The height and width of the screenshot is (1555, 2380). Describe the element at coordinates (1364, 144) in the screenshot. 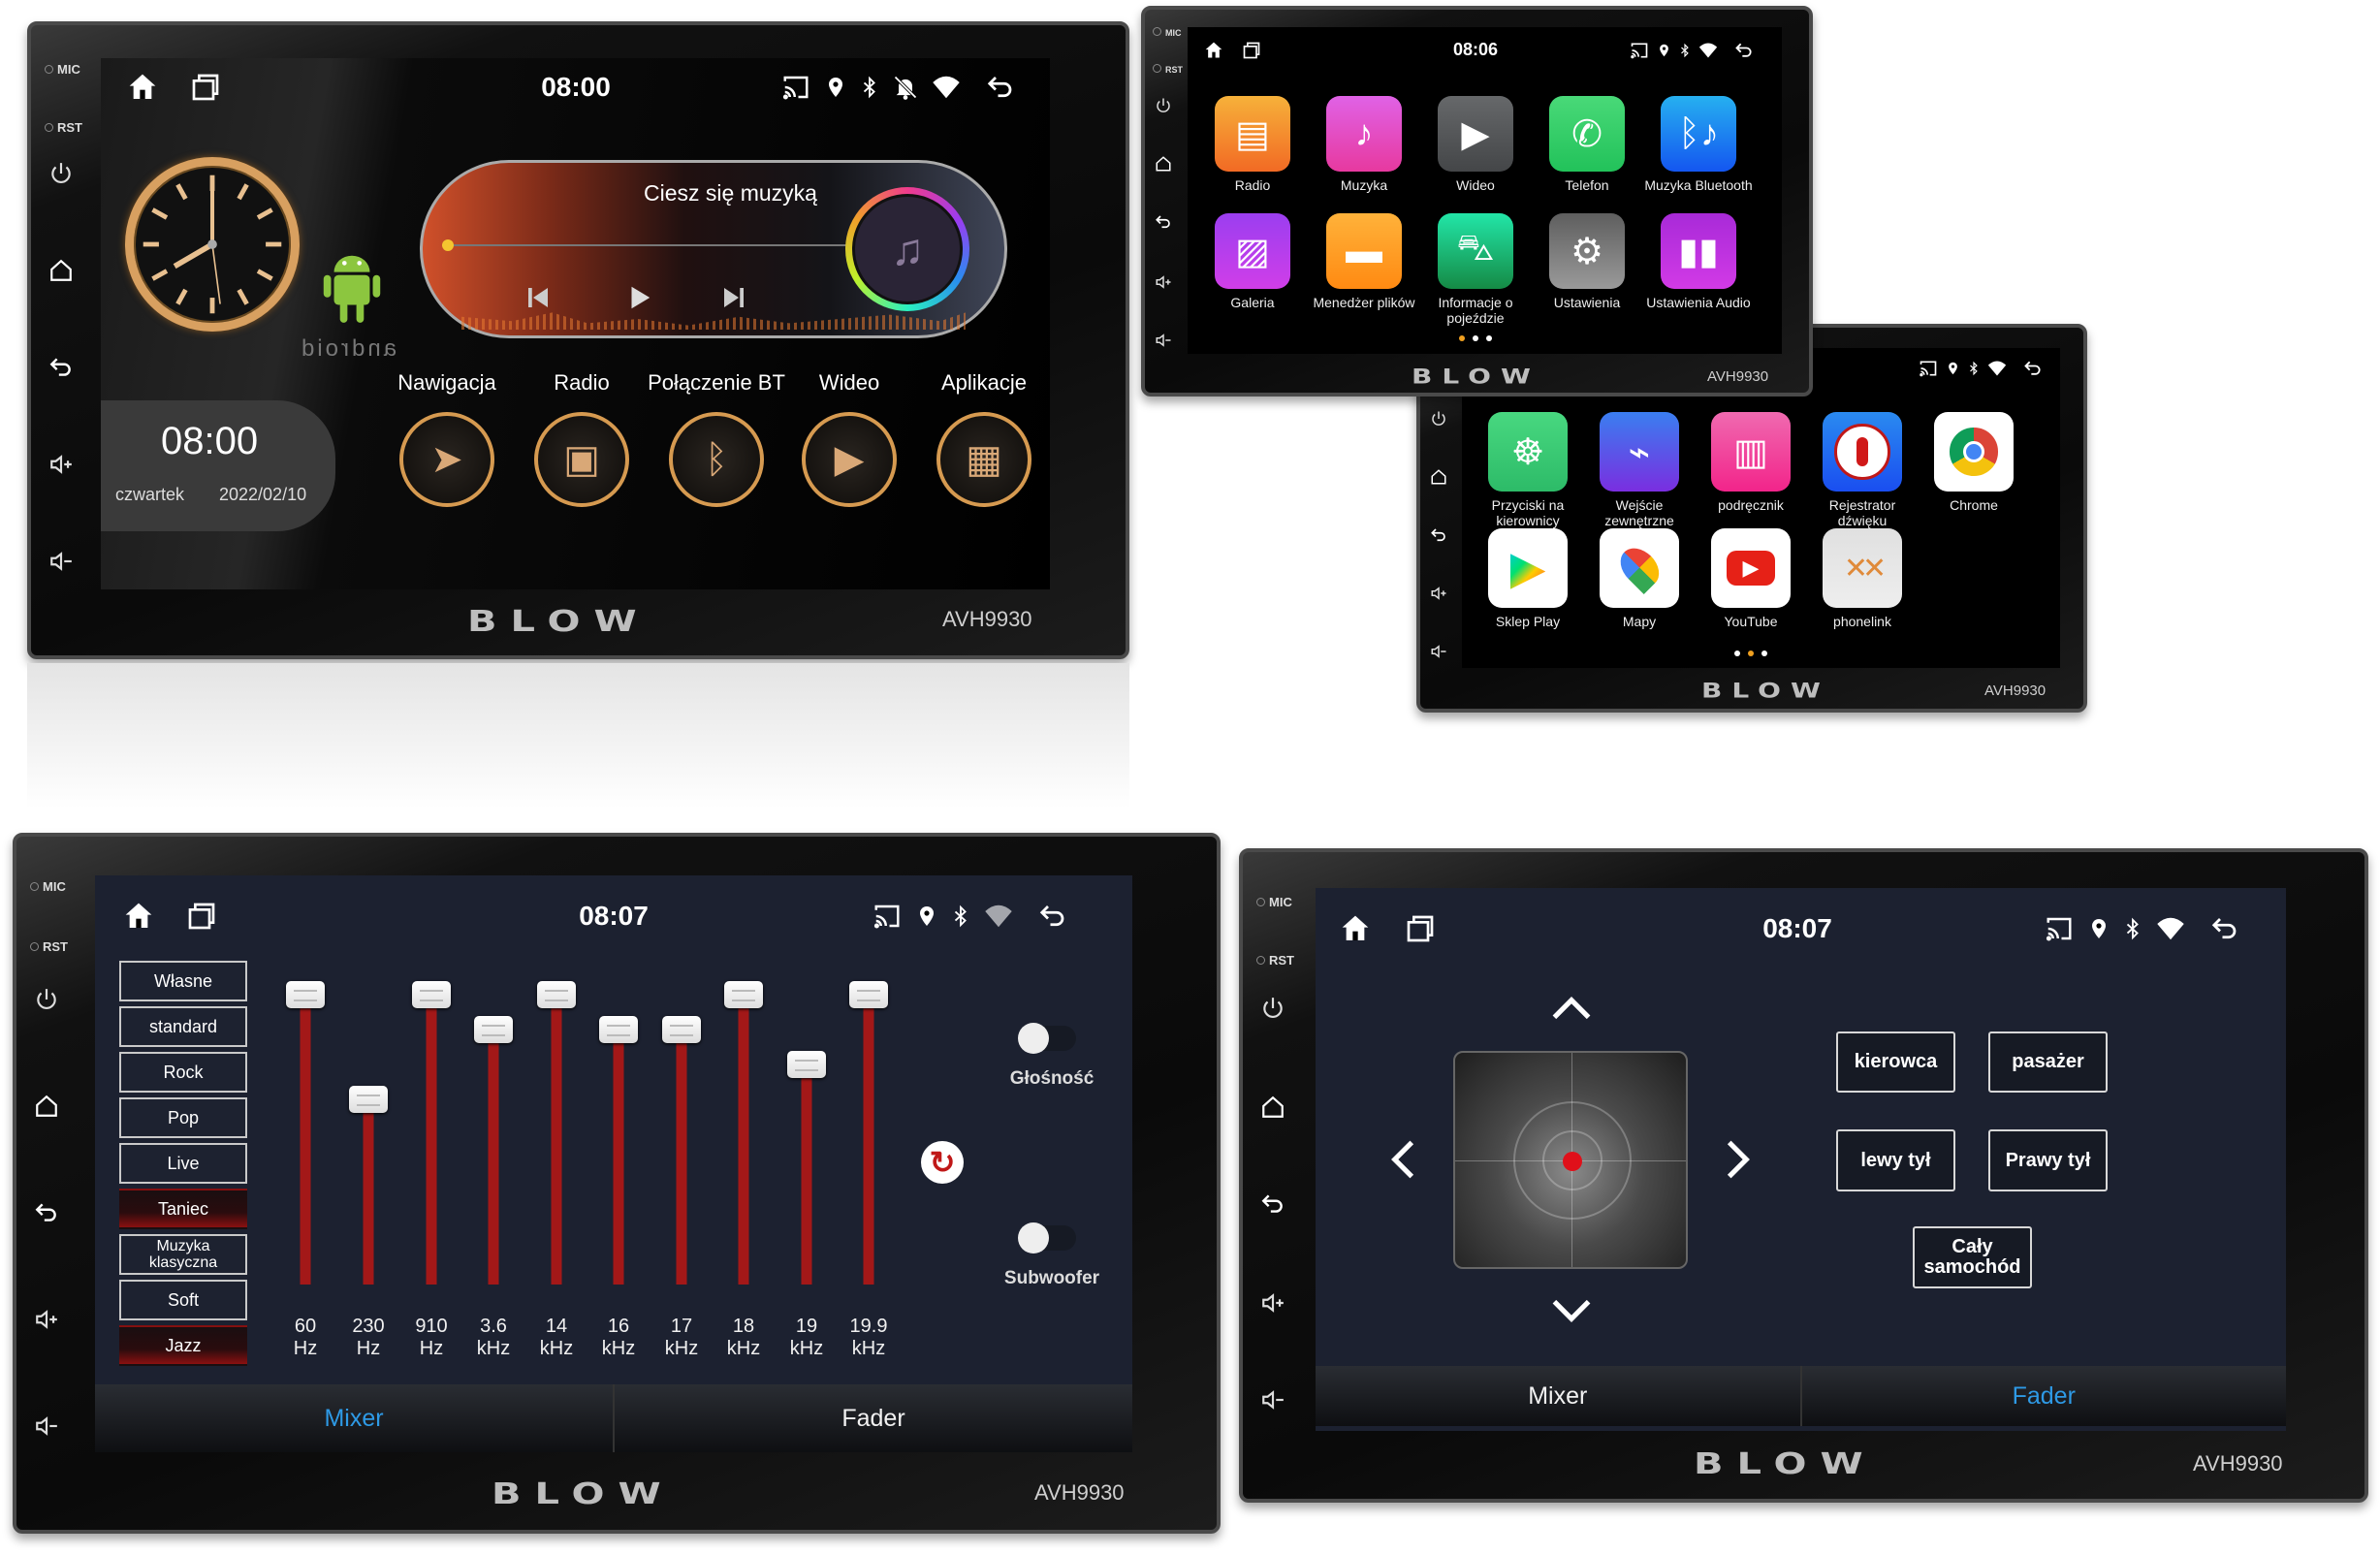

I see `app-muzyka: ♪ Muzyka` at that location.